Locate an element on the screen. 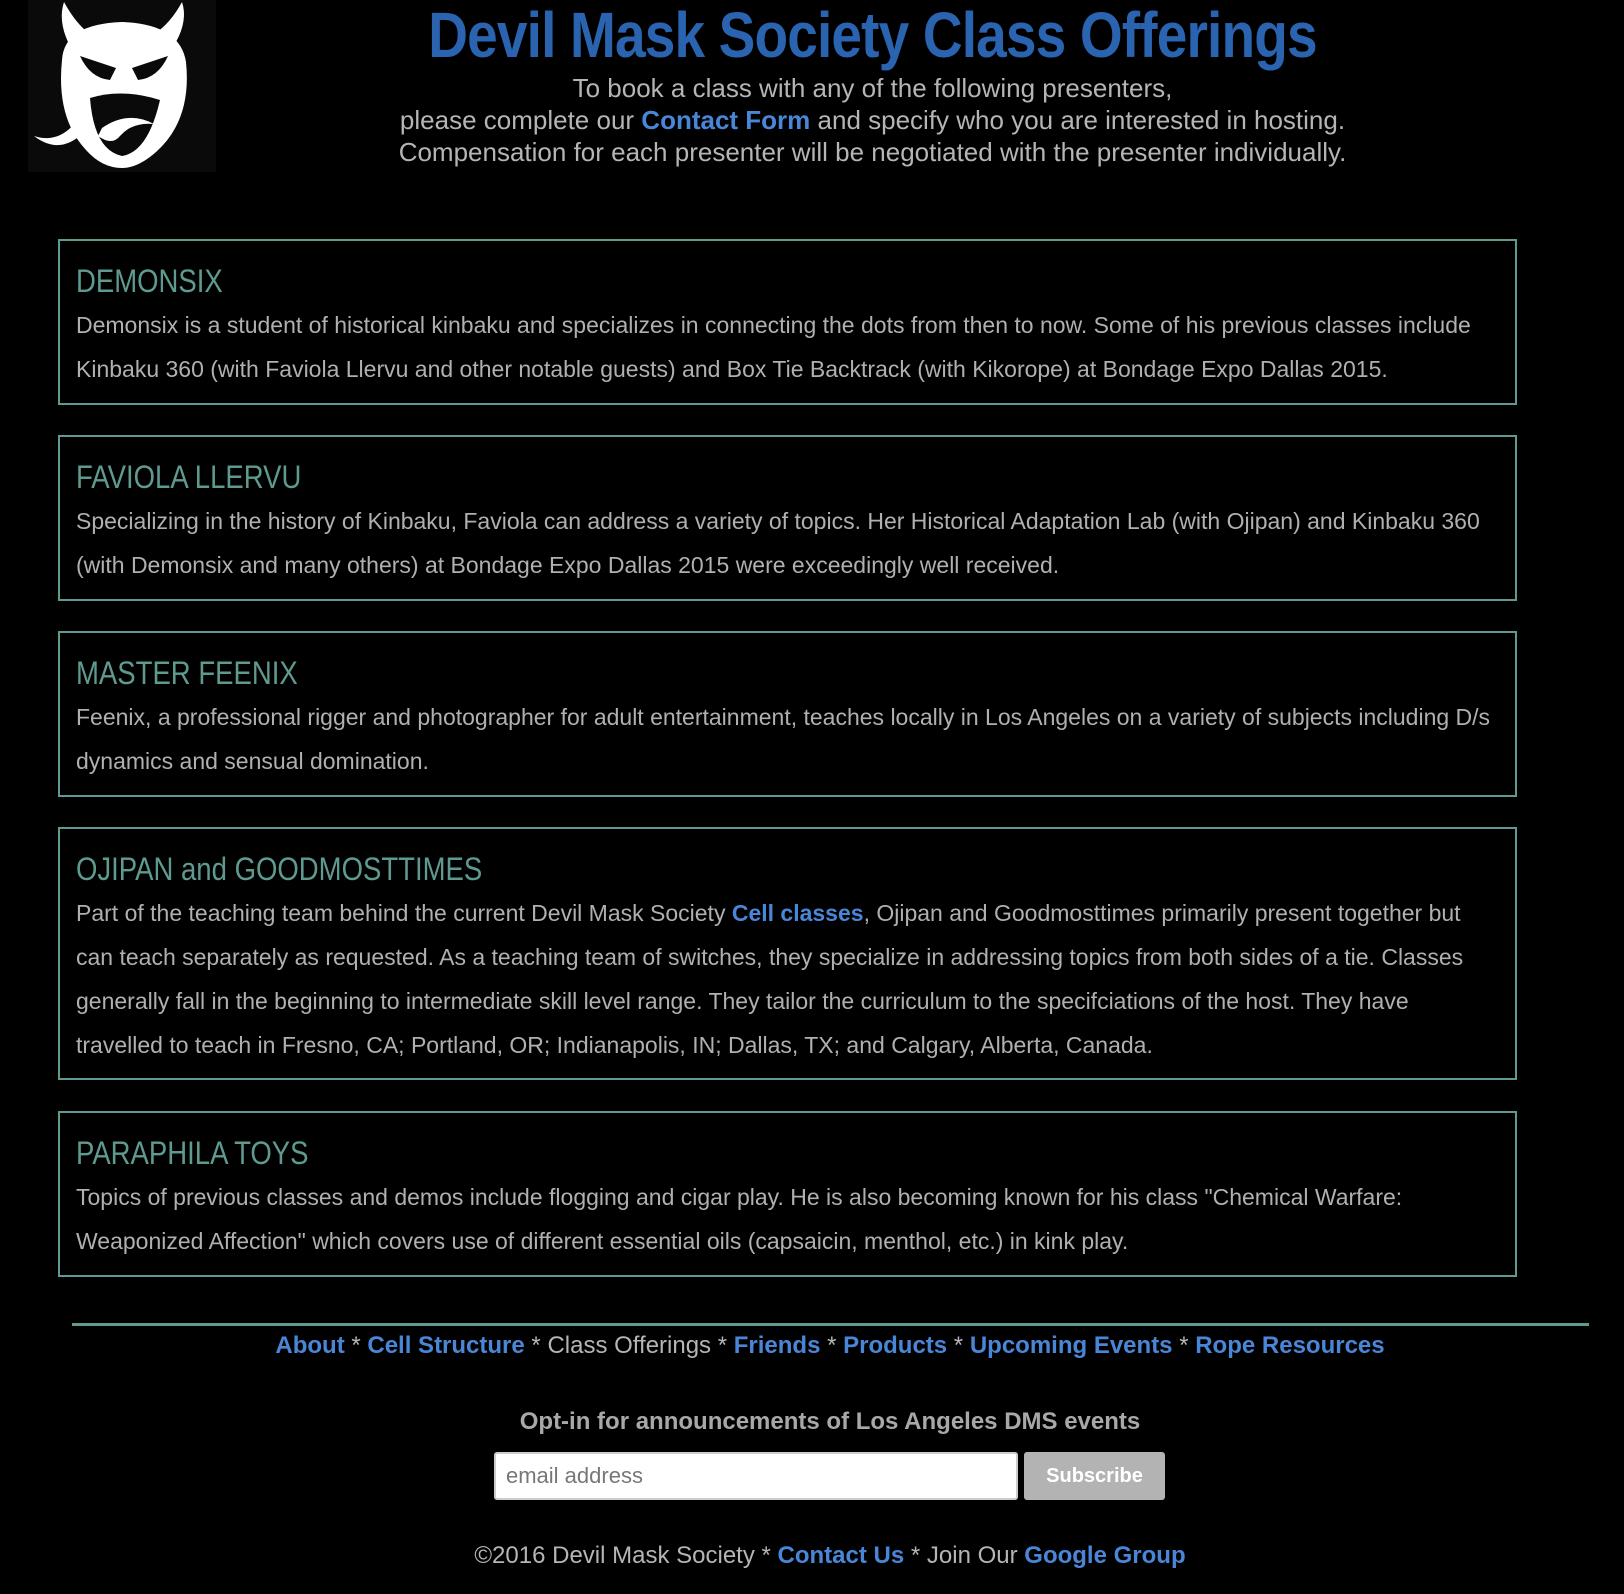 Image resolution: width=1624 pixels, height=1594 pixels. email-input is located at coordinates (756, 1476).